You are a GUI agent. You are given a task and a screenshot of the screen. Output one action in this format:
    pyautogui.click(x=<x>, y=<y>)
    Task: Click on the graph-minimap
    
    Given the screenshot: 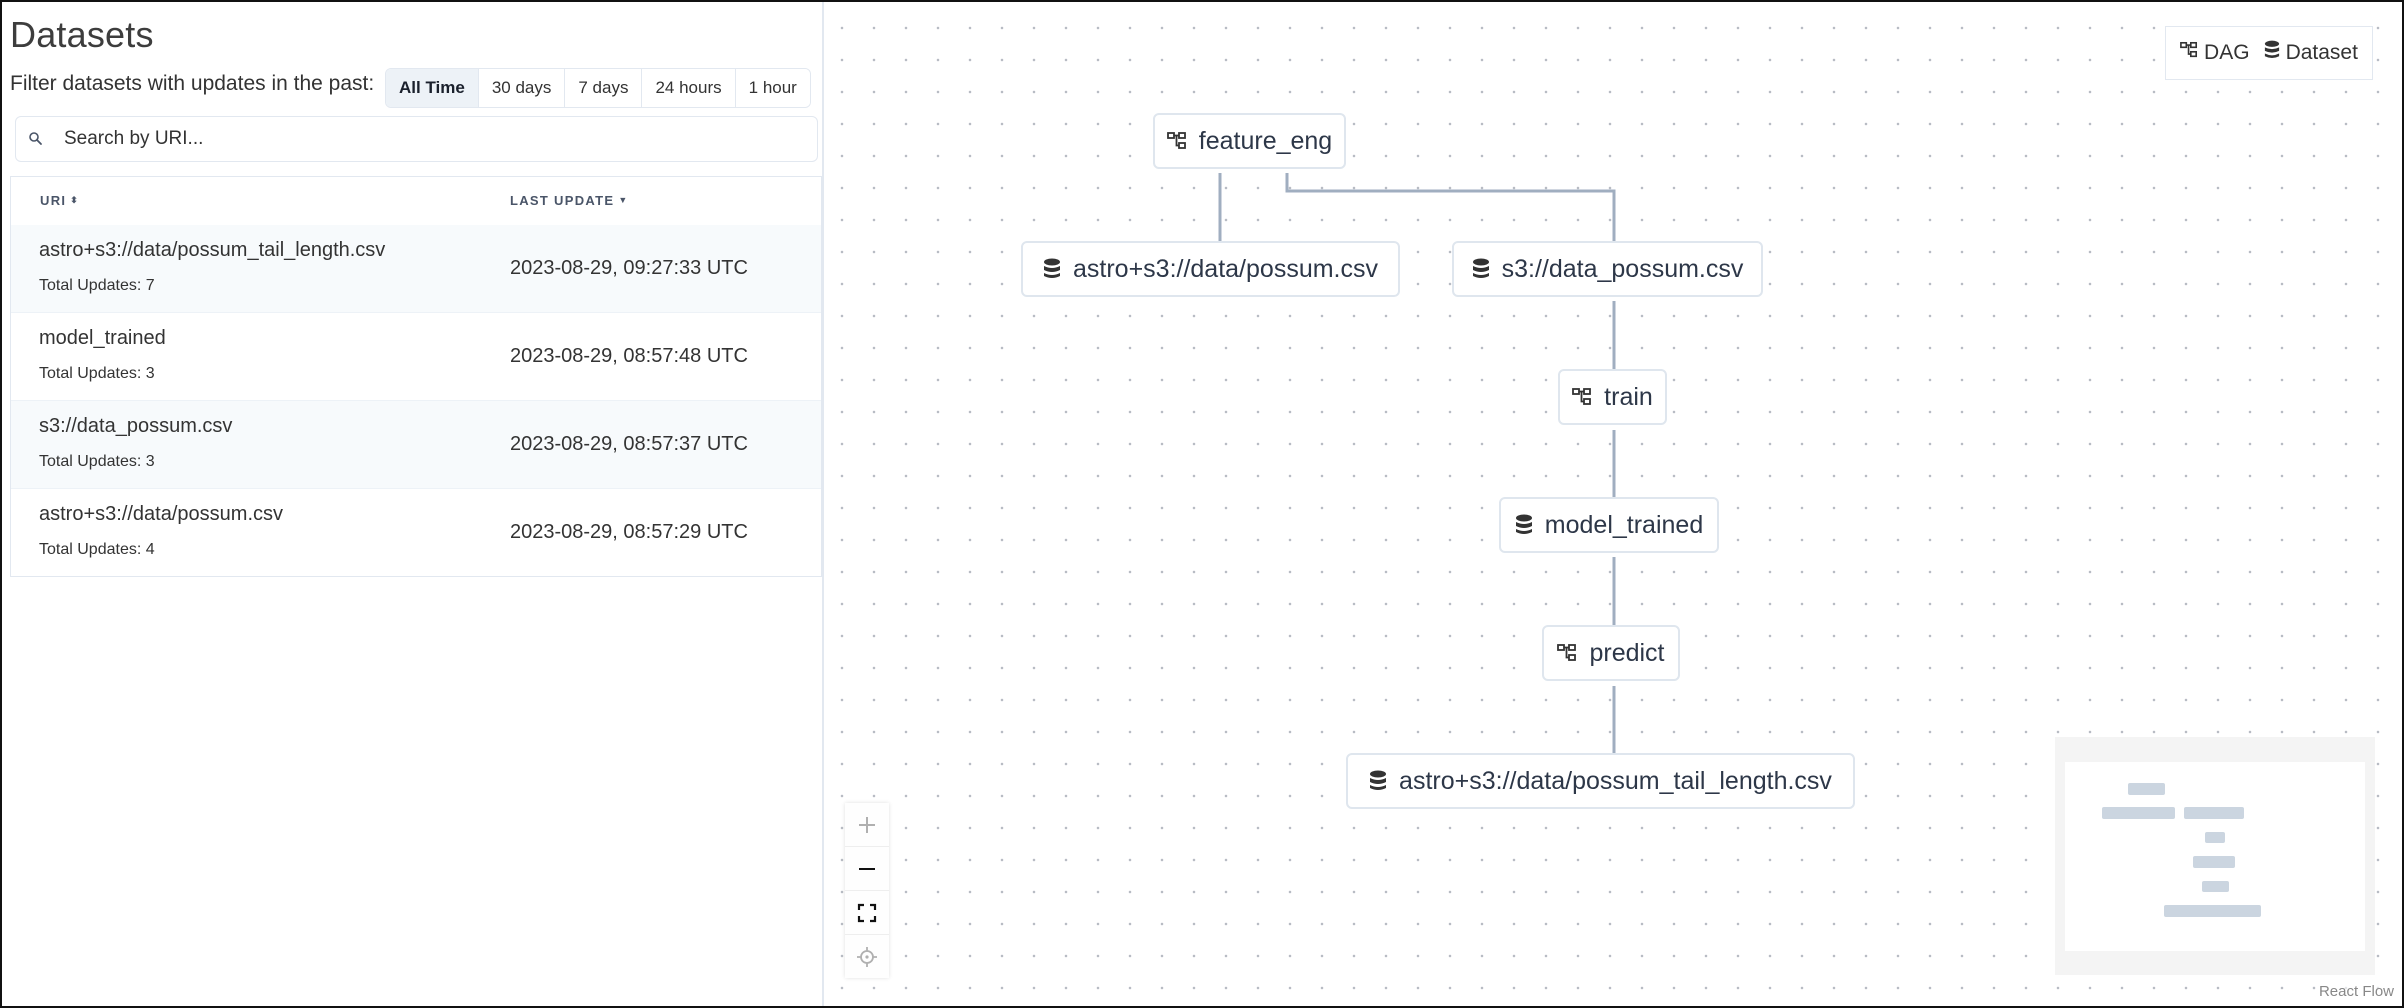 What is the action you would take?
    pyautogui.click(x=2215, y=856)
    